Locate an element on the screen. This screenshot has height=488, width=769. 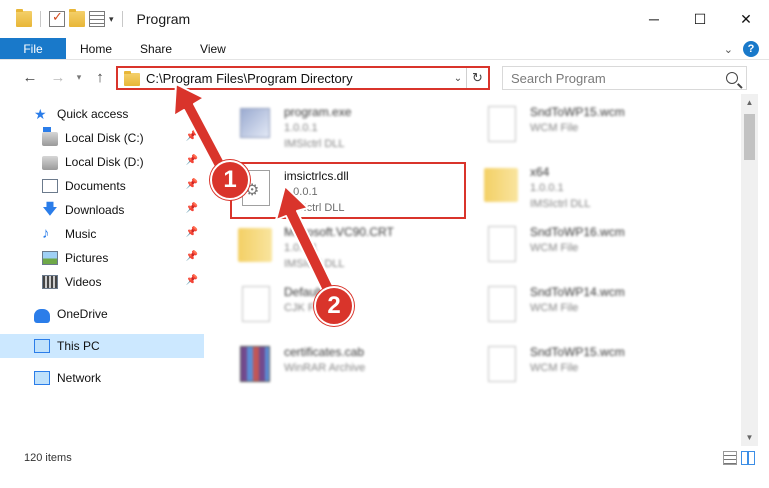
nav-quick-access: ★ Quick access is located at coordinates (102, 114).